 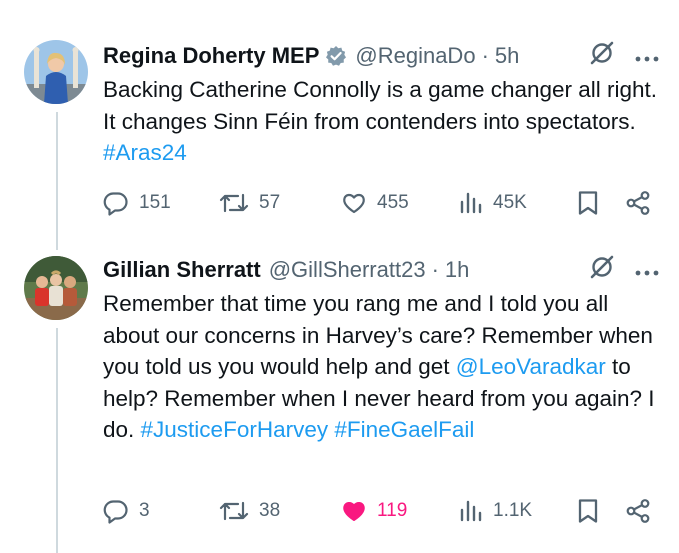 What do you see at coordinates (336, 56) in the screenshot?
I see `verified-badge-icon` at bounding box center [336, 56].